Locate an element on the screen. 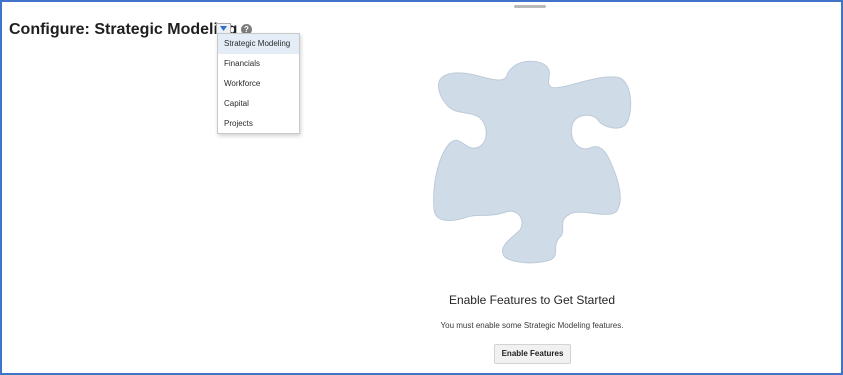 This screenshot has height=375, width=843. menu-item-financials: Financials is located at coordinates (258, 64).